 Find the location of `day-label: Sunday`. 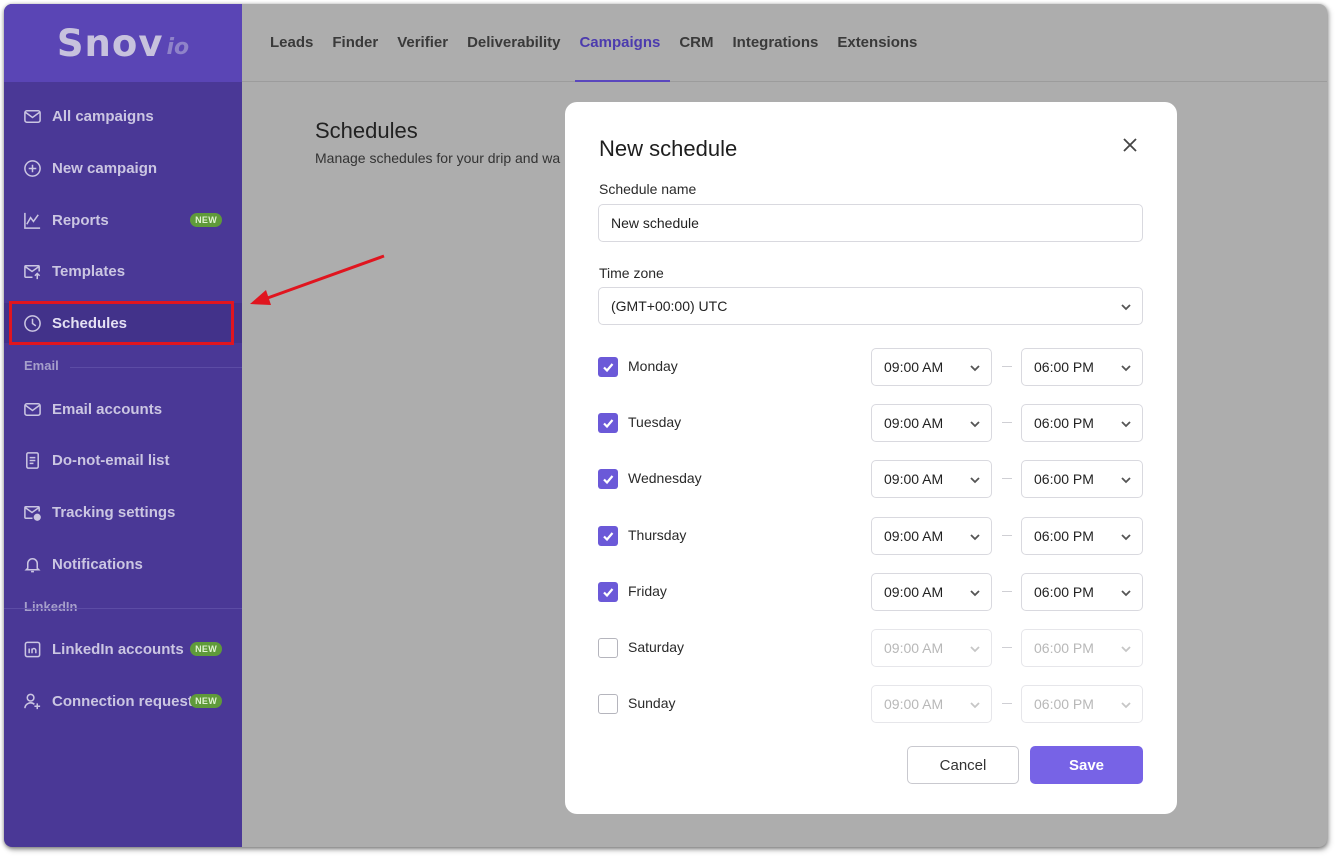

day-label: Sunday is located at coordinates (652, 703).